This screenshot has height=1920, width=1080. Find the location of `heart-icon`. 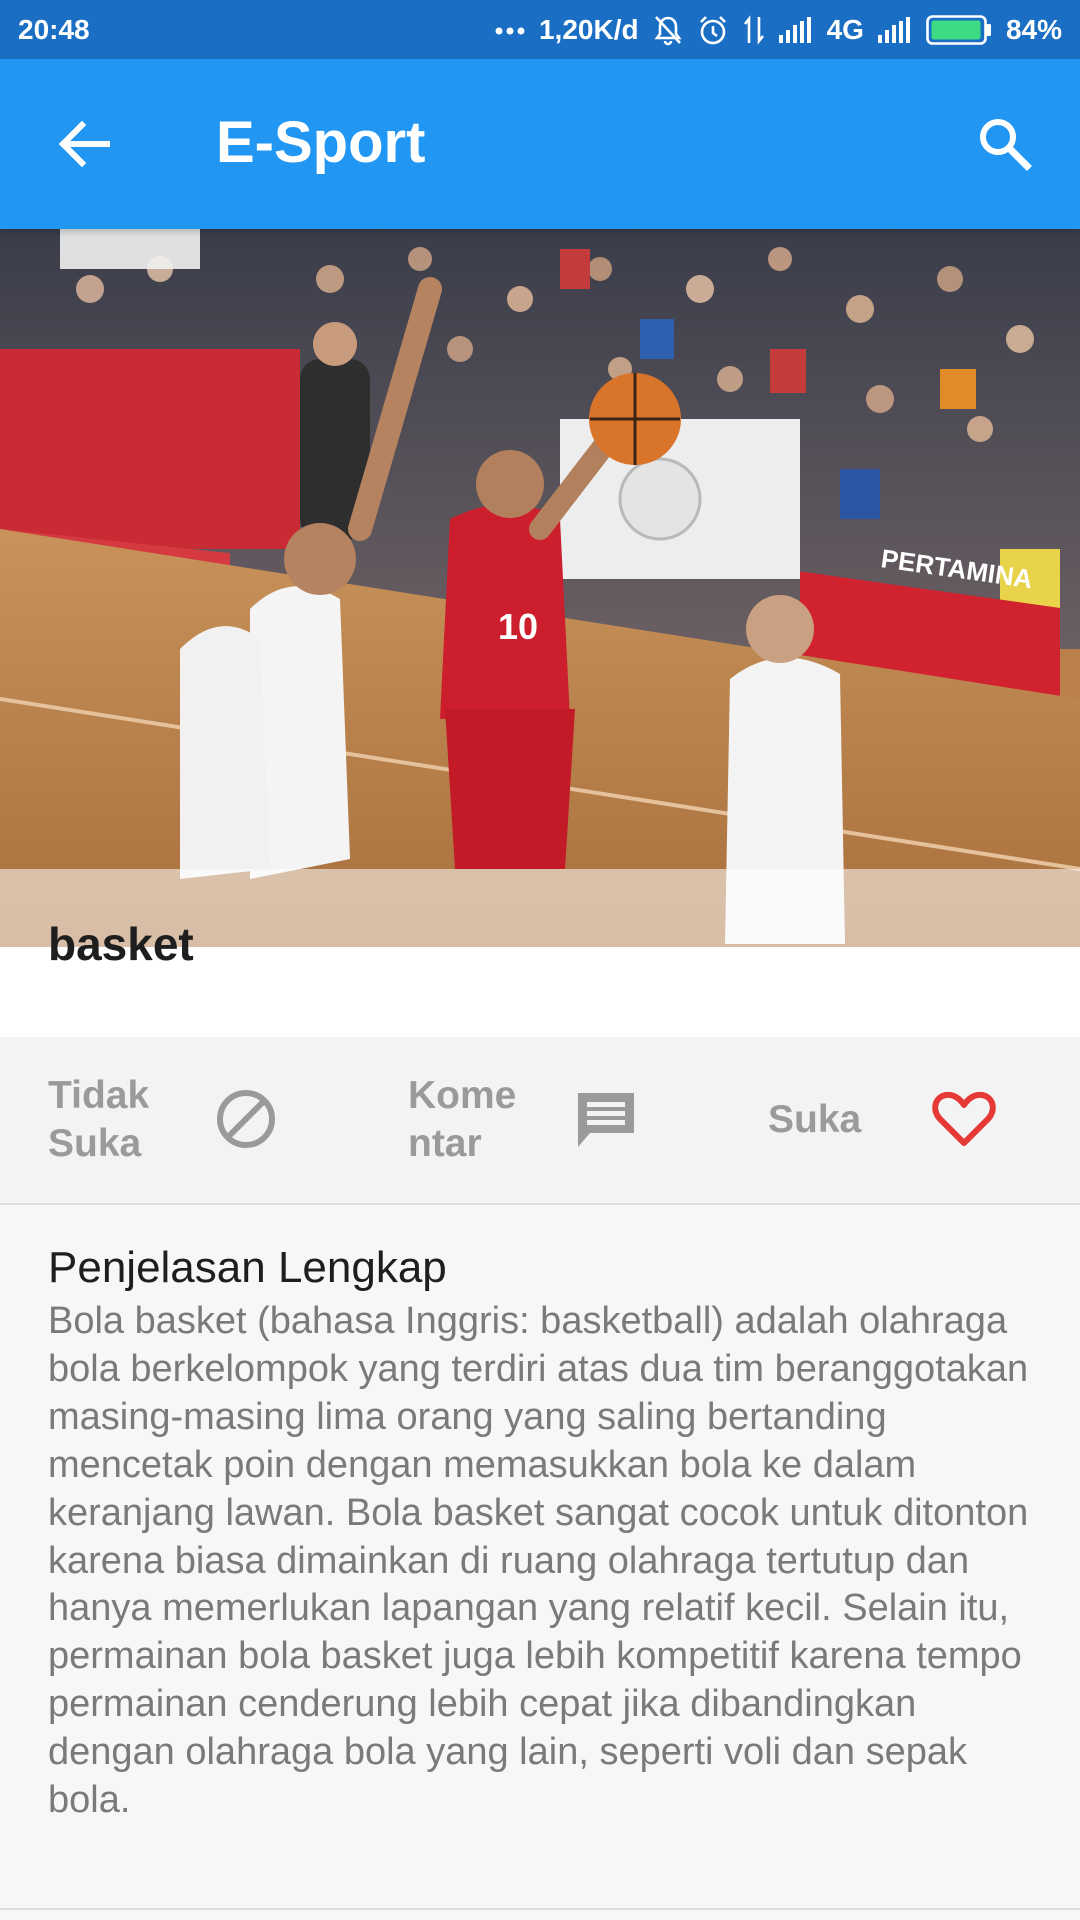

heart-icon is located at coordinates (964, 1119).